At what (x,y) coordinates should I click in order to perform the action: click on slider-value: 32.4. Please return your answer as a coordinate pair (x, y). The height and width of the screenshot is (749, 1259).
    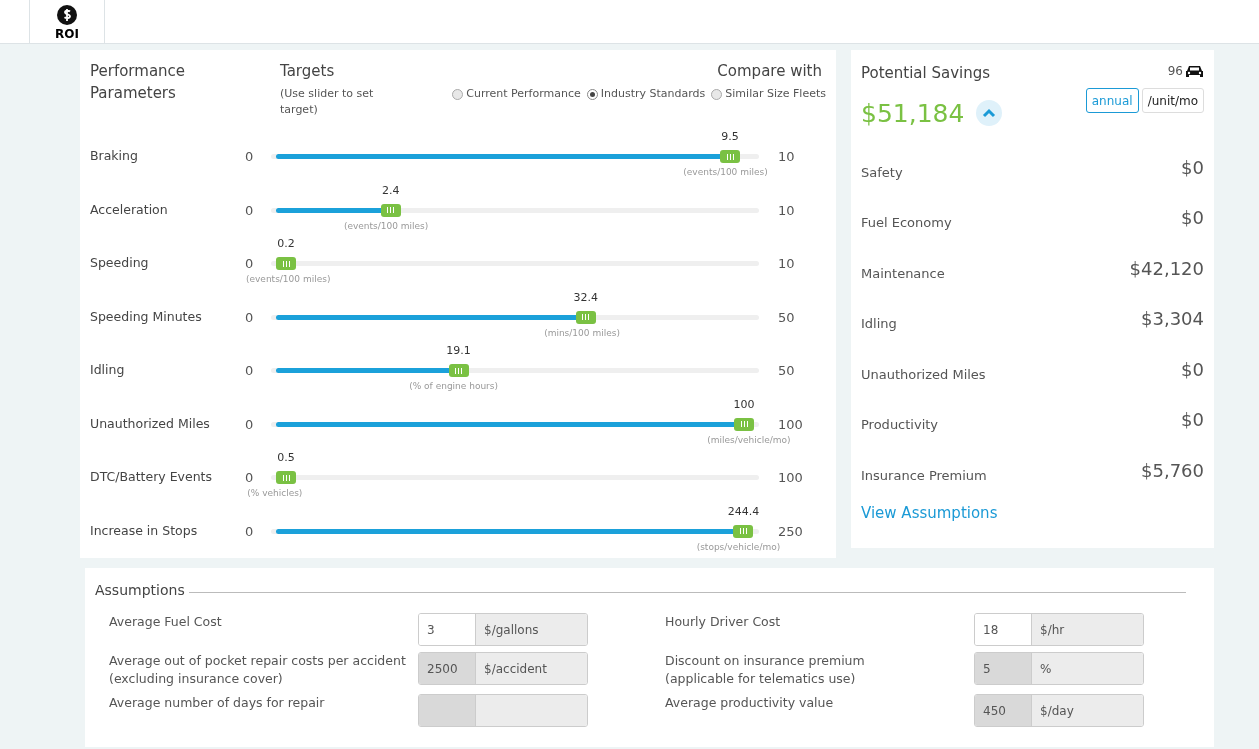
    Looking at the image, I should click on (585, 297).